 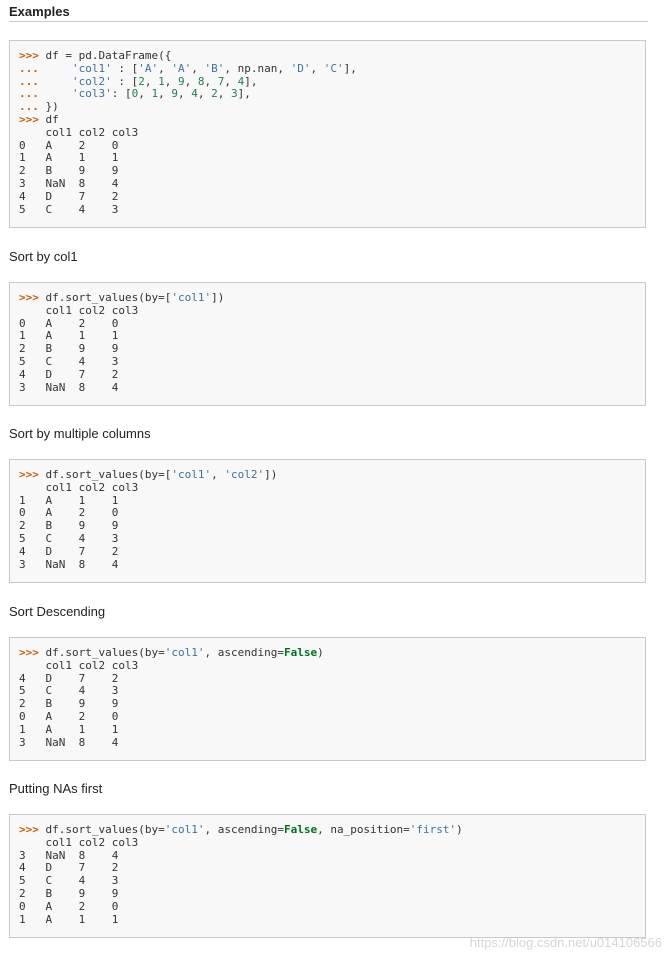 What do you see at coordinates (234, 94) in the screenshot?
I see `code-token-num: 3` at bounding box center [234, 94].